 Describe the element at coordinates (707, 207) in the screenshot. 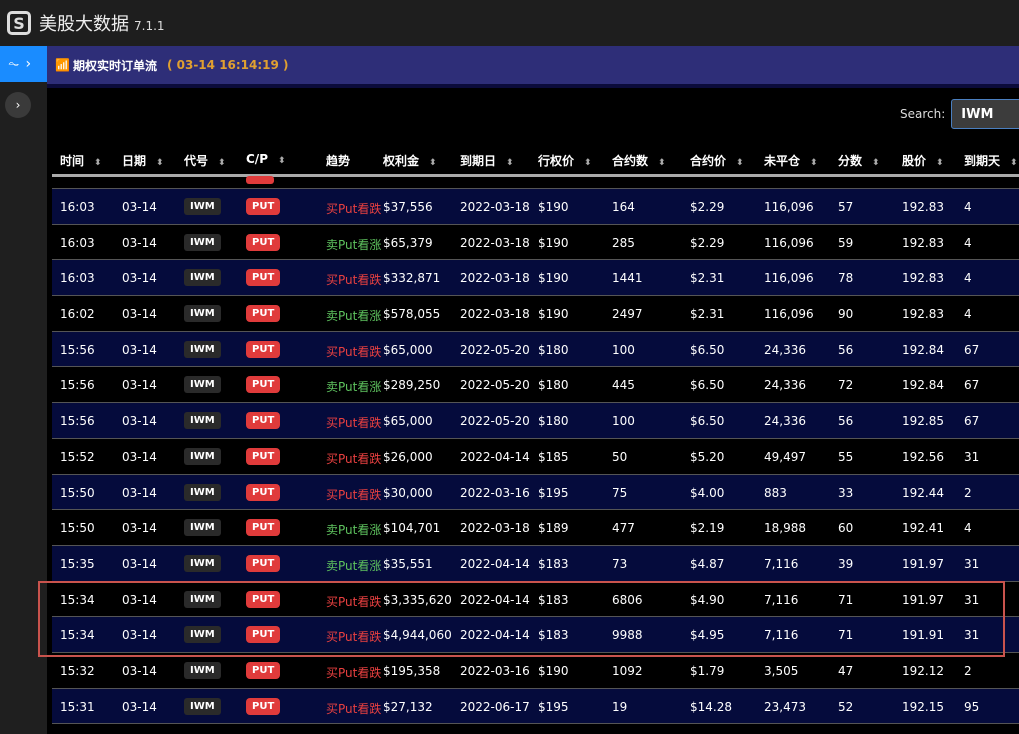

I see `table-cell: $2.29` at that location.